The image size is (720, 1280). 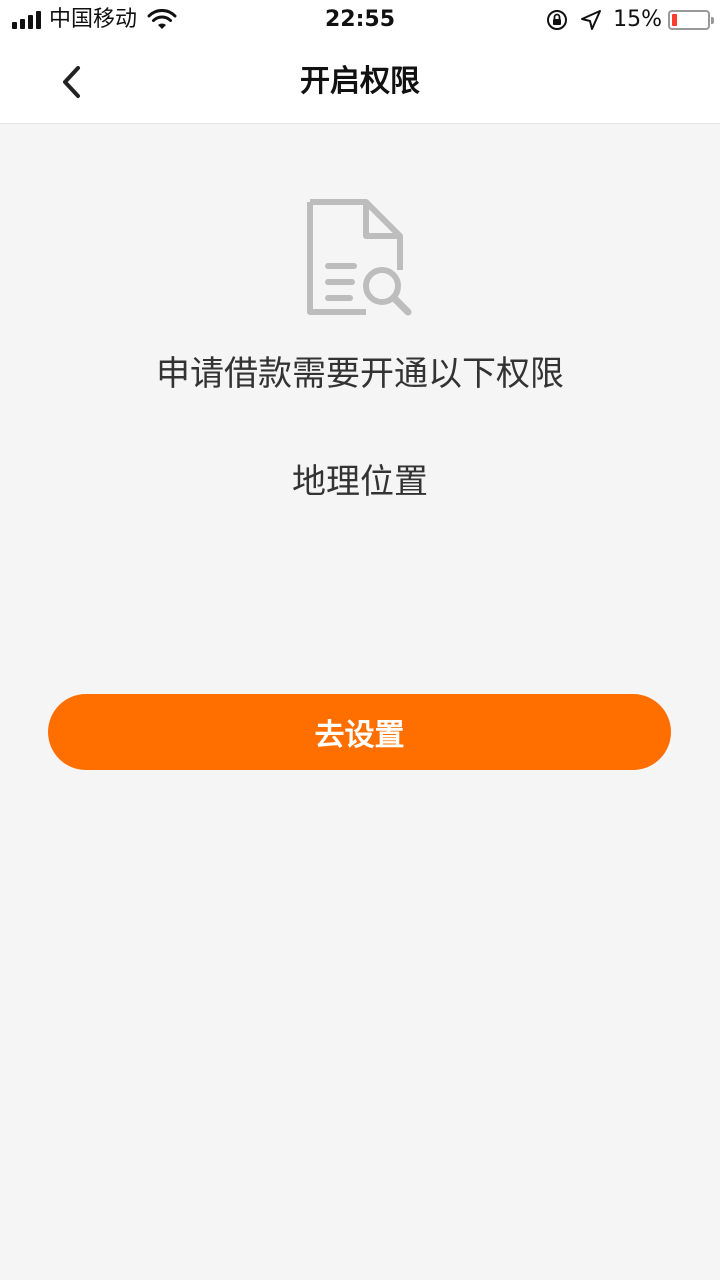 I want to click on battery-percent: 15%, so click(x=637, y=19).